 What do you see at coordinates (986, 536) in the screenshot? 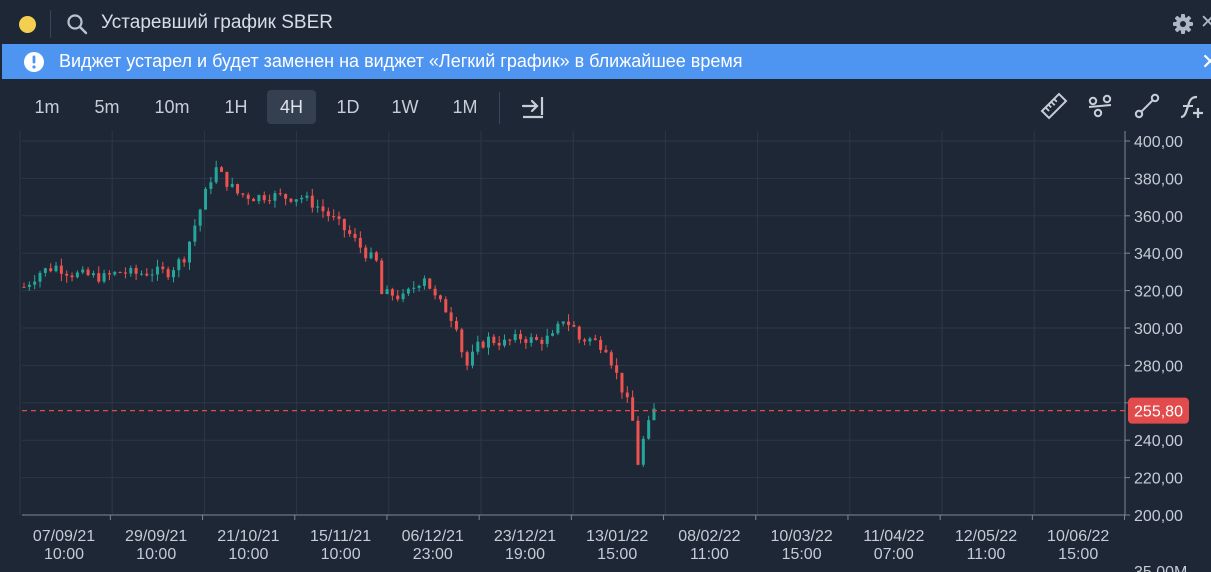
I see `x-tick-date: 12/05/22` at bounding box center [986, 536].